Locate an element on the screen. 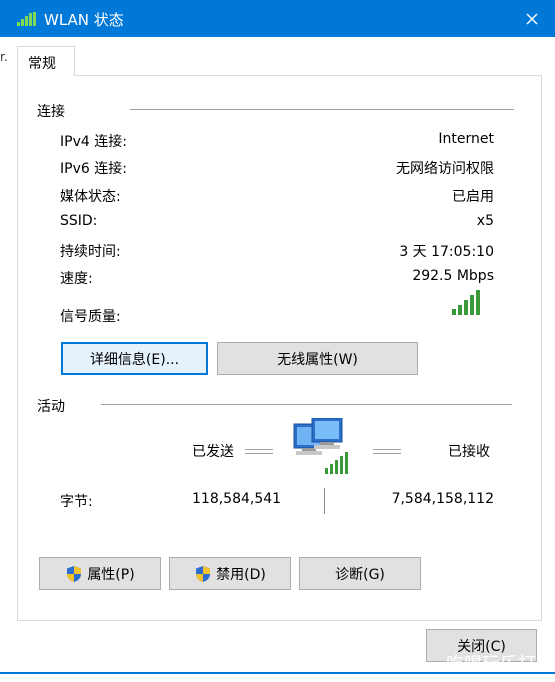  received-connector is located at coordinates (387, 451).